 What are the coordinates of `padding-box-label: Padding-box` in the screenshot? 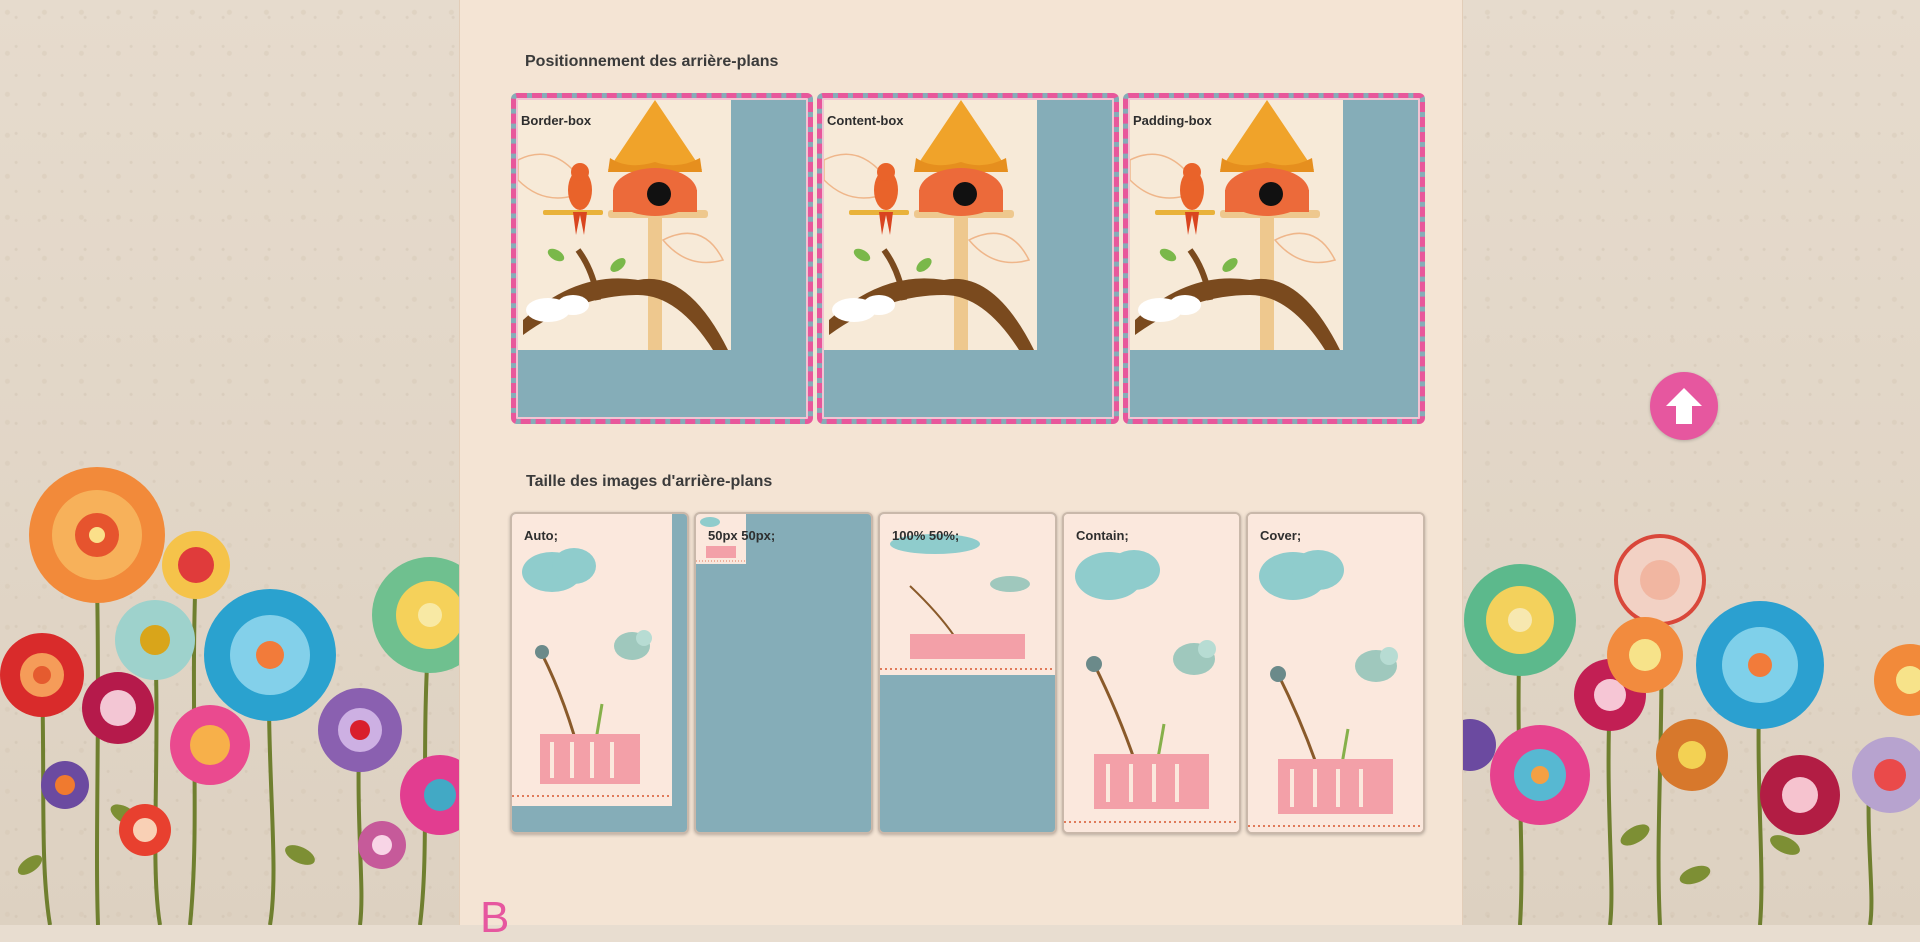 It's located at (1172, 120).